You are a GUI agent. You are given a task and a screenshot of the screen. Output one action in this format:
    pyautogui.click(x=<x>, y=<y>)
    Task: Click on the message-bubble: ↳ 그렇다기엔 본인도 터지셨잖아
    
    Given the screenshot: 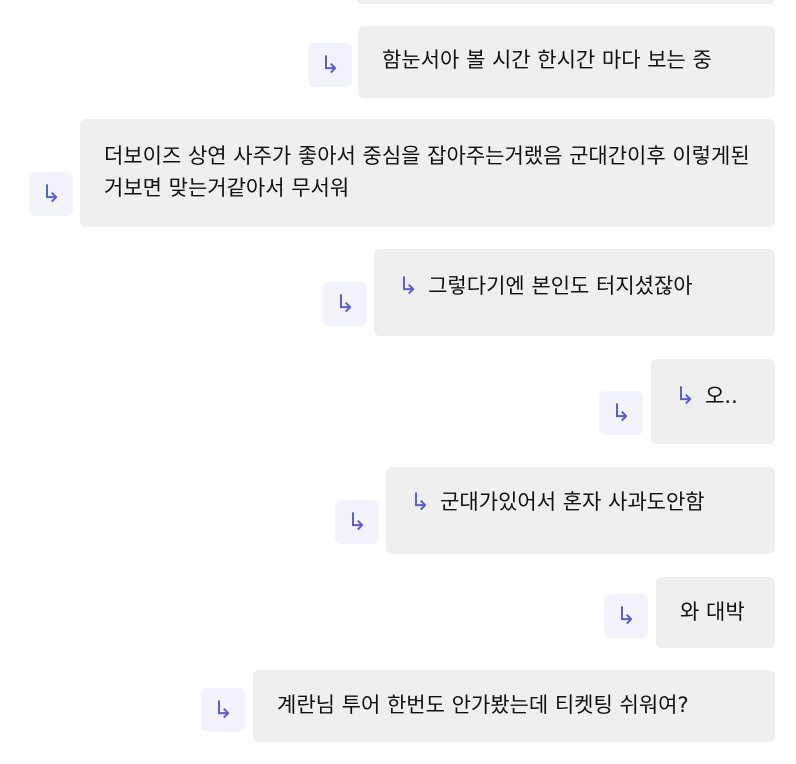 What is the action you would take?
    pyautogui.click(x=574, y=292)
    